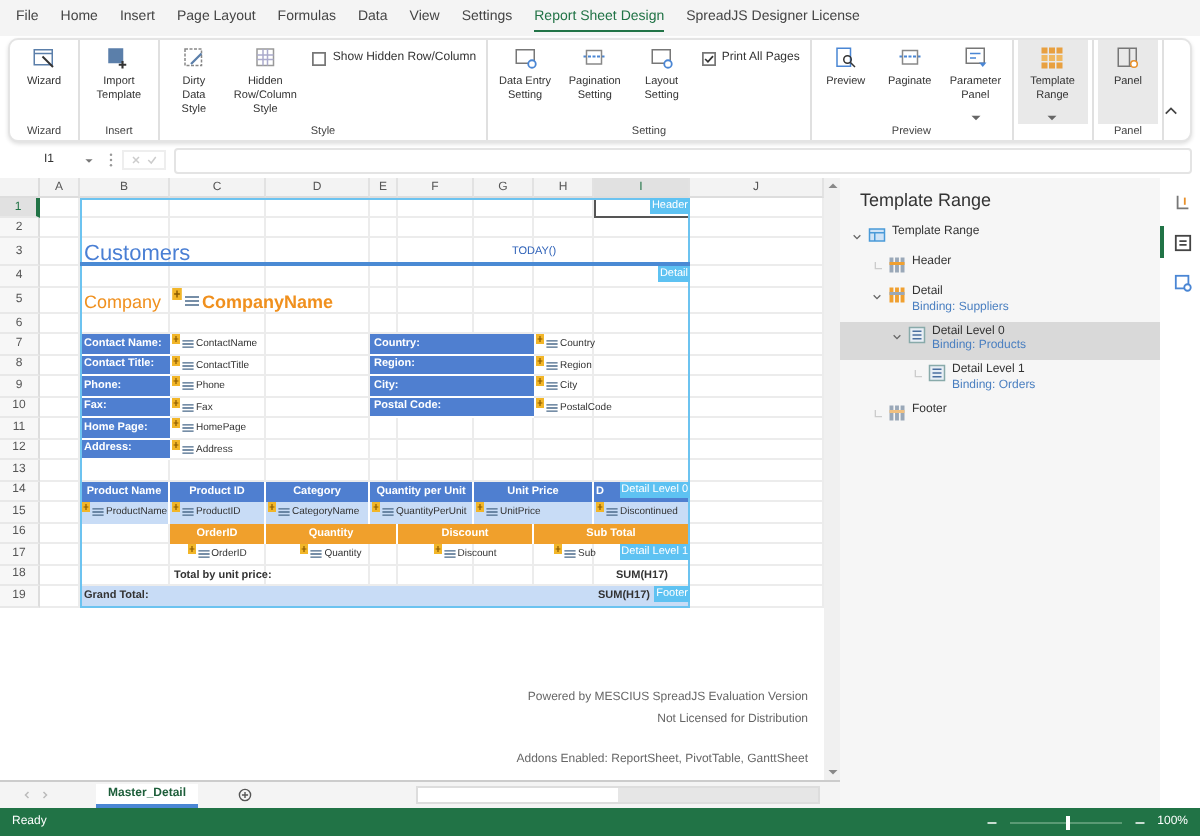 This screenshot has height=836, width=1200. What do you see at coordinates (832, 773) in the screenshot?
I see `down-arrow-icon` at bounding box center [832, 773].